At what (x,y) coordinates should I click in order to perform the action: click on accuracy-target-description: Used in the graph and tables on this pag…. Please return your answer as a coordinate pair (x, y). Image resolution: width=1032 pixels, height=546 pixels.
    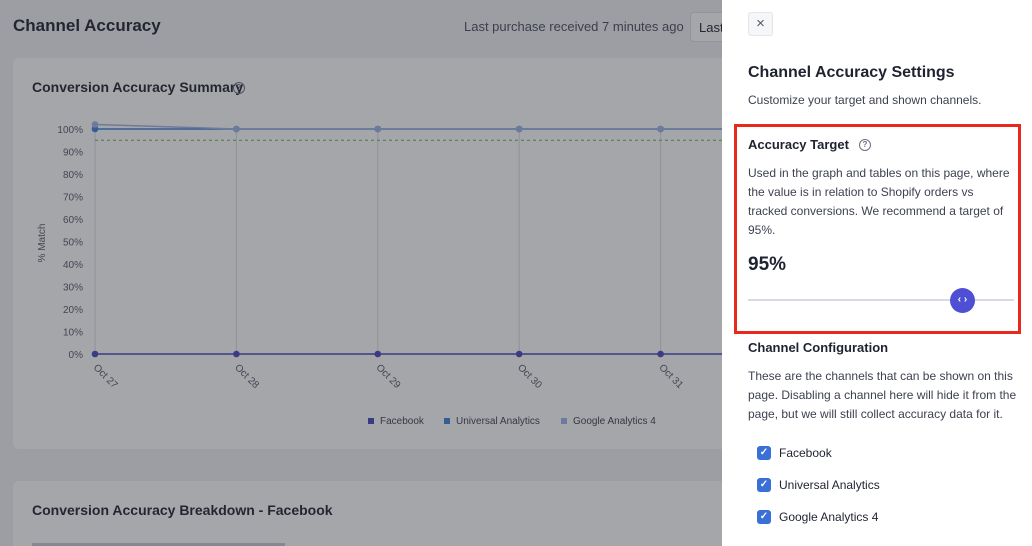
    Looking at the image, I should click on (879, 201).